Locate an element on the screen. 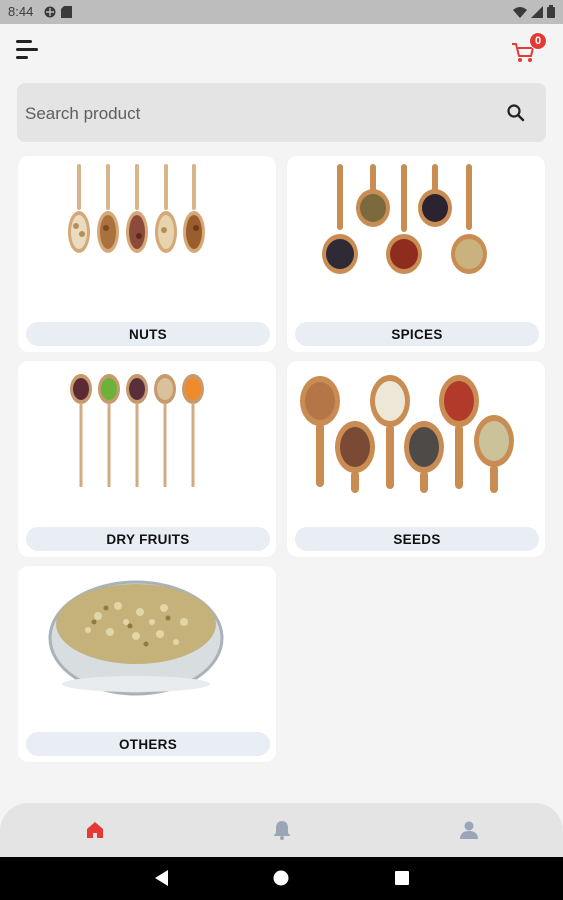  category-label: SEEDS is located at coordinates (417, 539).